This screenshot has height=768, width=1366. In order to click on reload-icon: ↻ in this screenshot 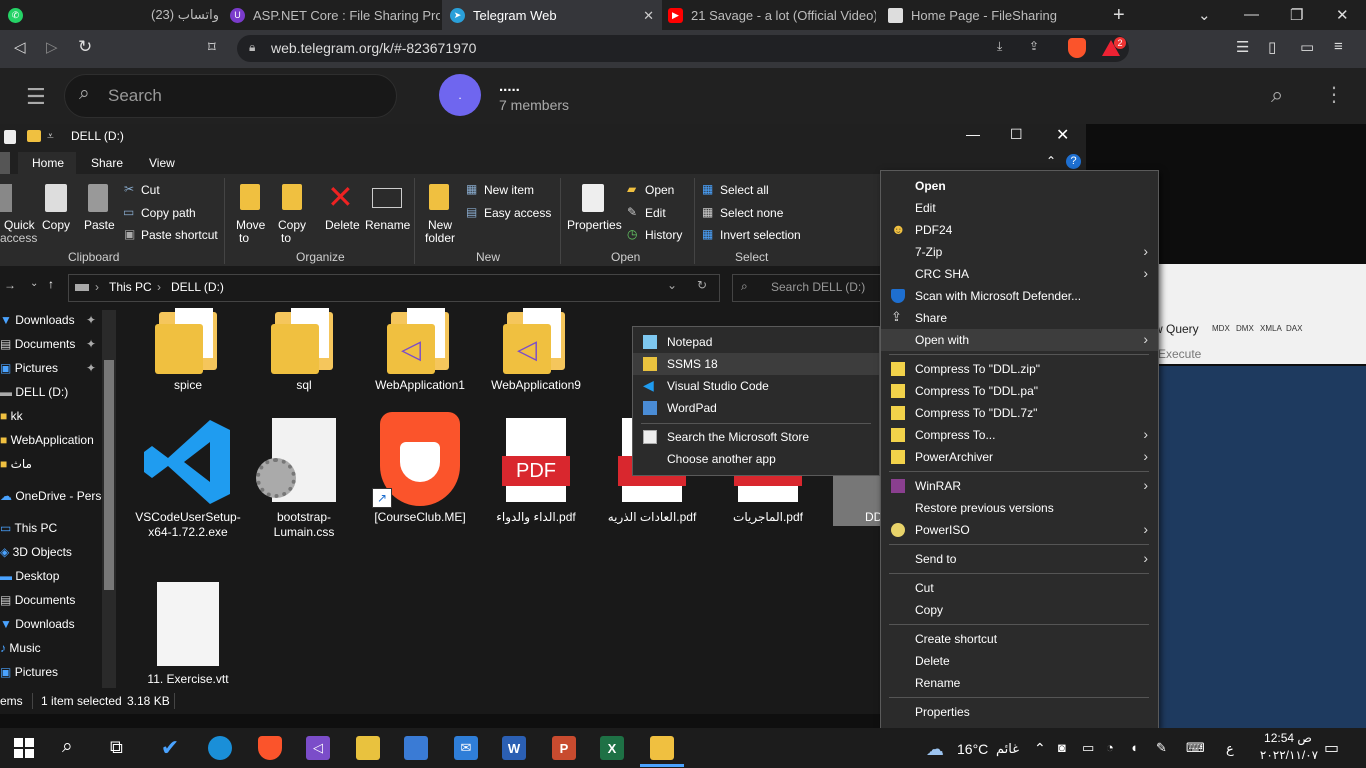, I will do `click(85, 47)`.